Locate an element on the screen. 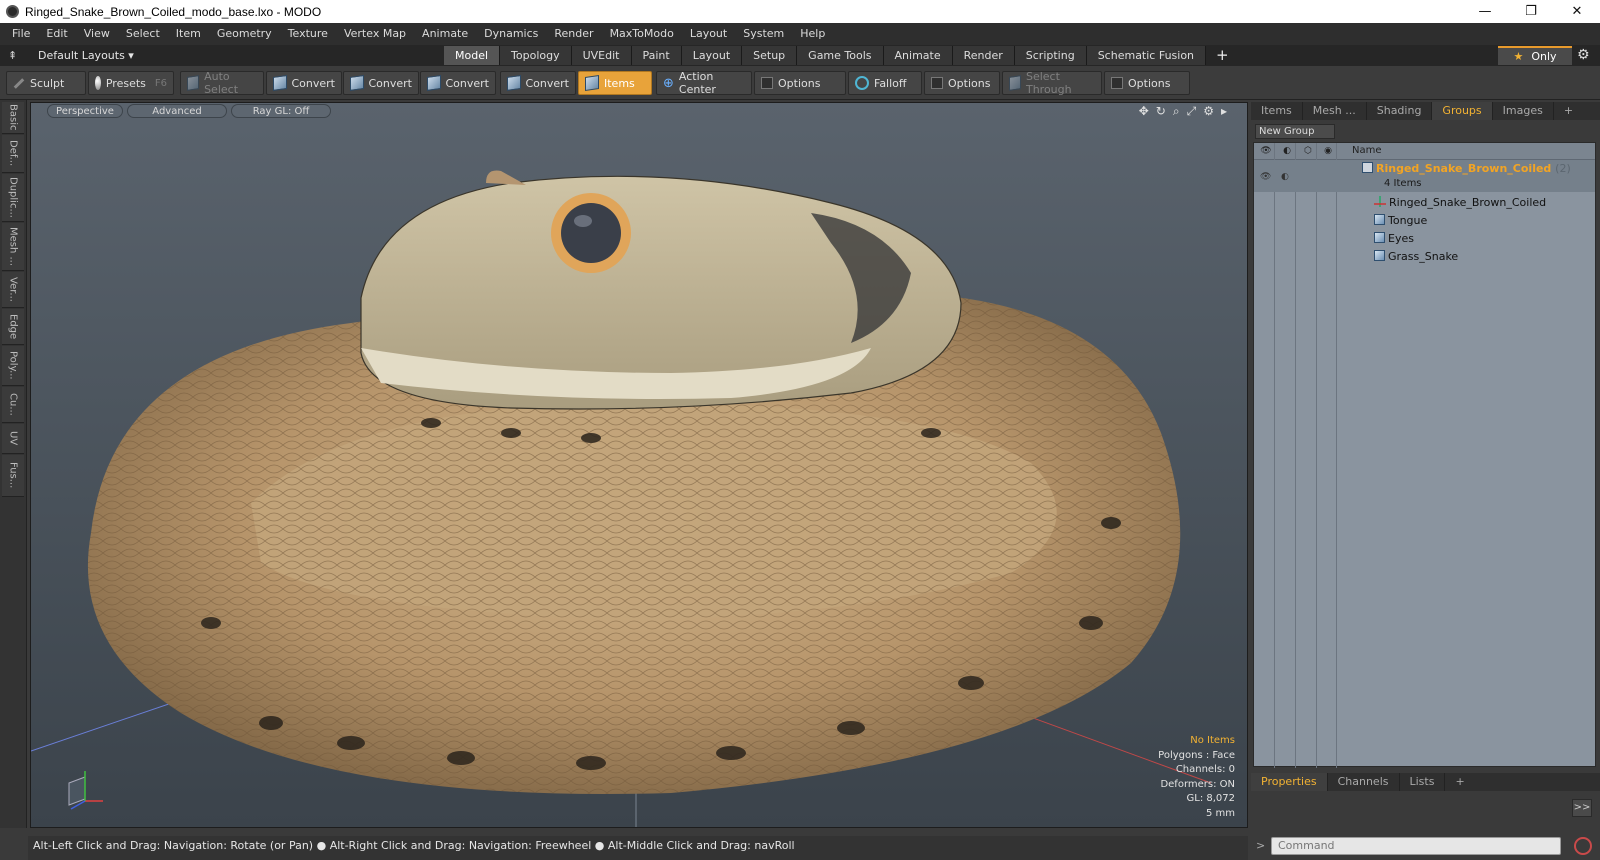 The image size is (1600, 860). command-history-icon is located at coordinates (1583, 846).